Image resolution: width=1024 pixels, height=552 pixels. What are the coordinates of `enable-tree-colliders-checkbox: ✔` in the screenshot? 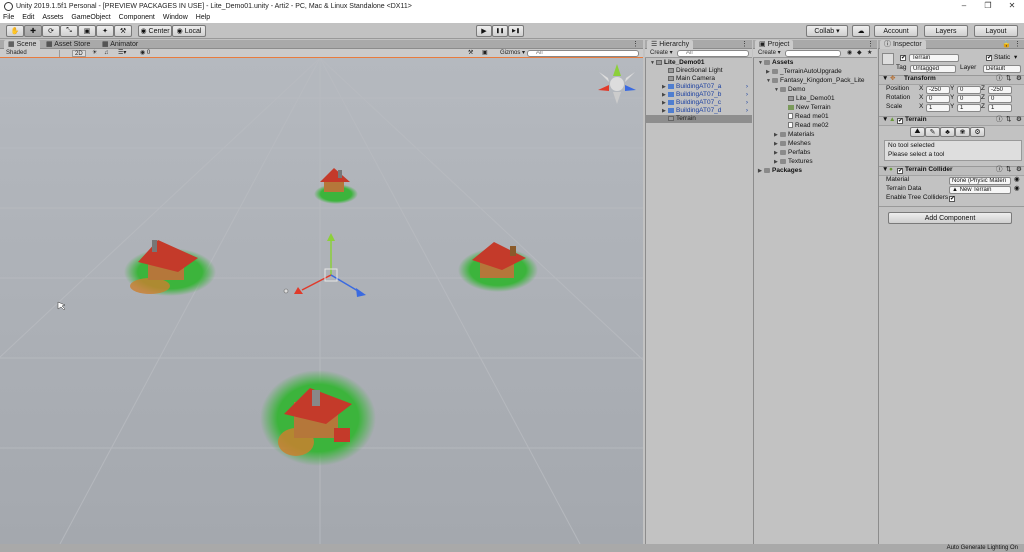 It's located at (952, 199).